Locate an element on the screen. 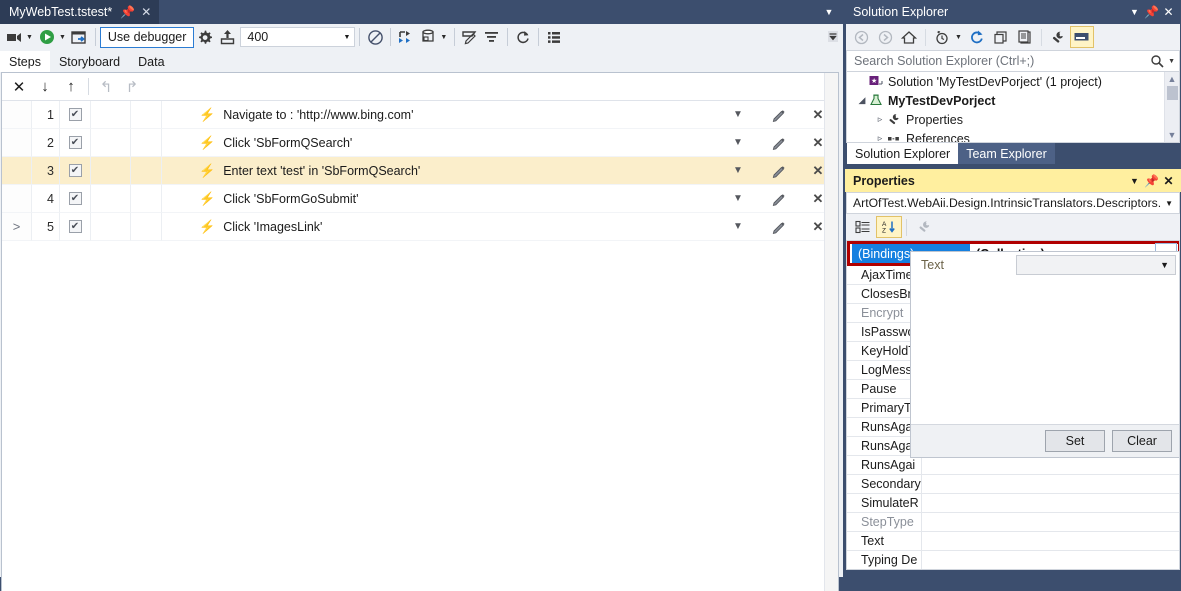 The width and height of the screenshot is (1181, 591). forward-arrow-icon is located at coordinates (885, 37).